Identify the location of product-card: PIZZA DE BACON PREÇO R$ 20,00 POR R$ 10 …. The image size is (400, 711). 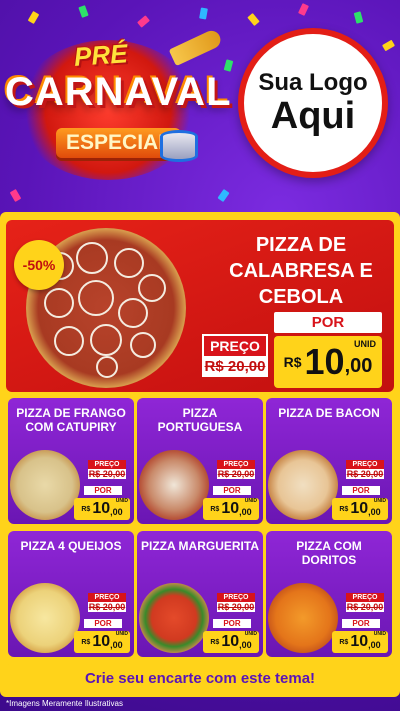
(329, 461).